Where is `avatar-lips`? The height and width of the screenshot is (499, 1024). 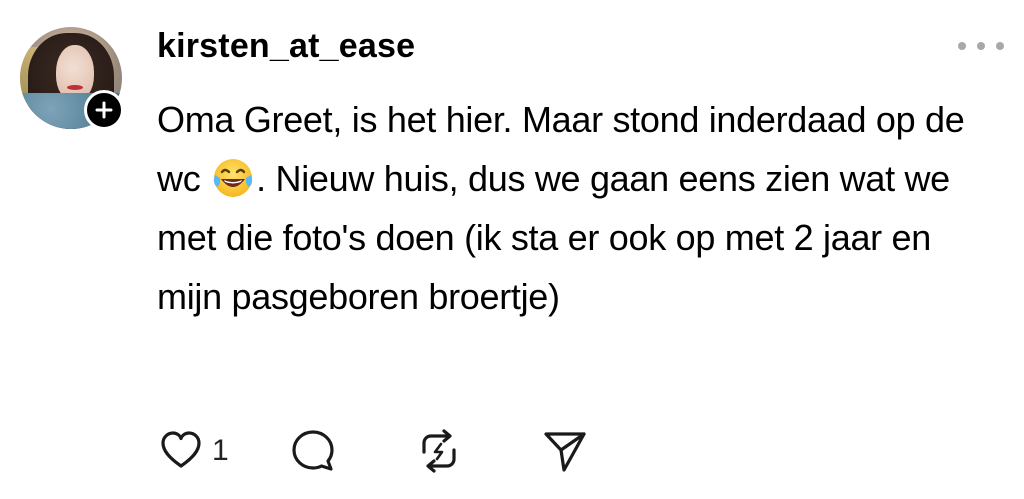
avatar-lips is located at coordinates (75, 87).